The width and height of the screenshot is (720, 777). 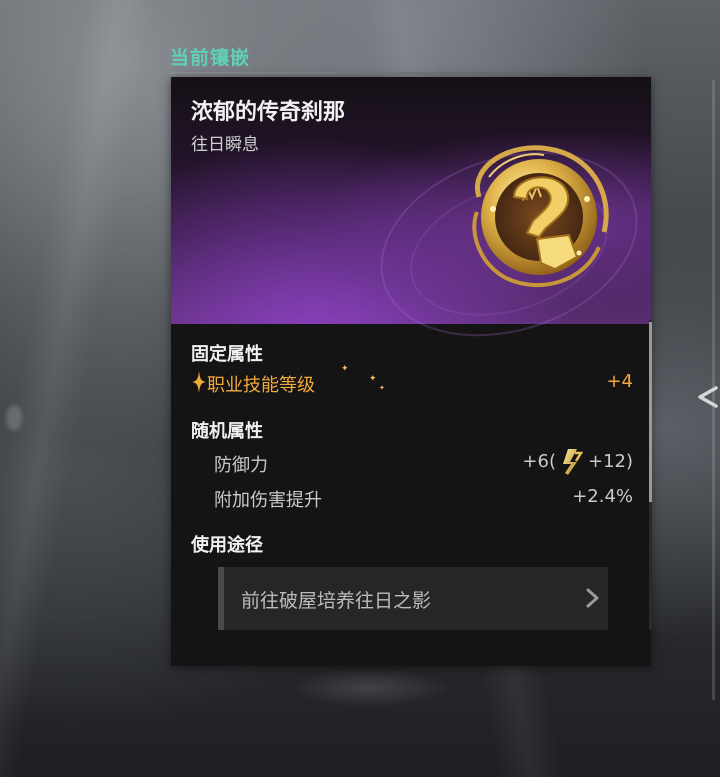 I want to click on base-value: +6(, so click(x=539, y=461).